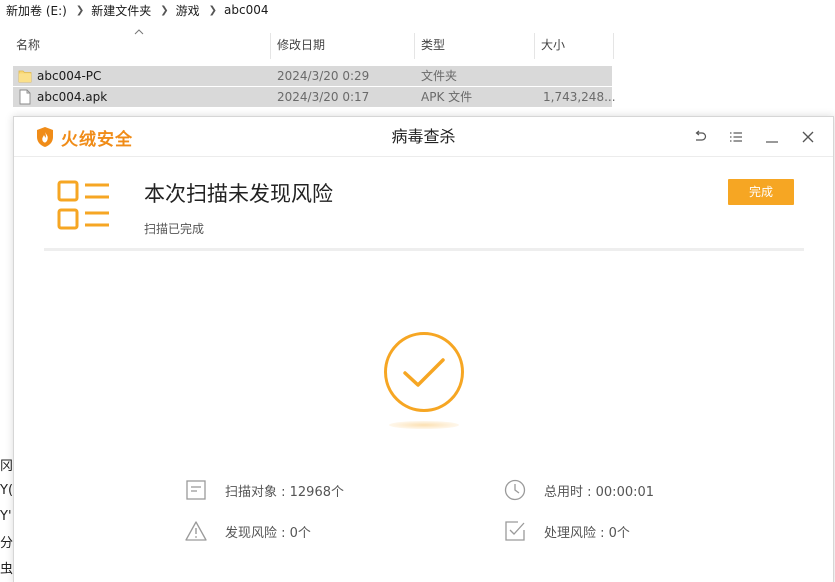  I want to click on close-button, so click(808, 137).